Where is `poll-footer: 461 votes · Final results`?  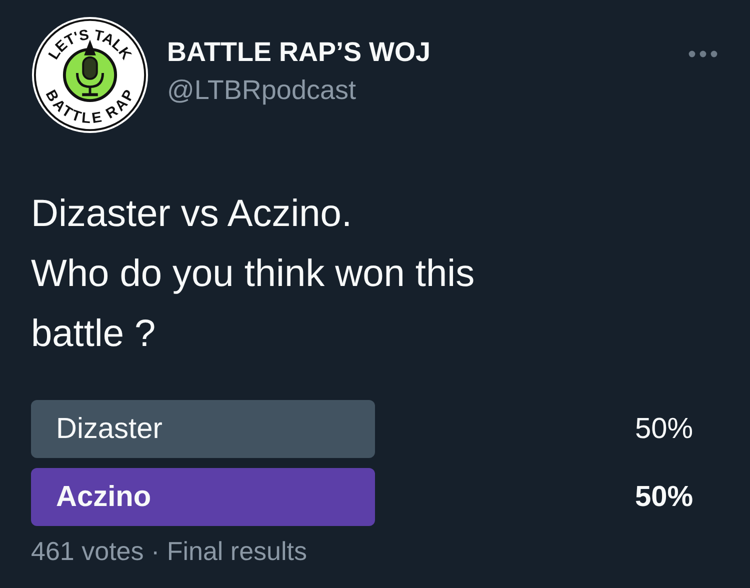 poll-footer: 461 votes · Final results is located at coordinates (374, 551).